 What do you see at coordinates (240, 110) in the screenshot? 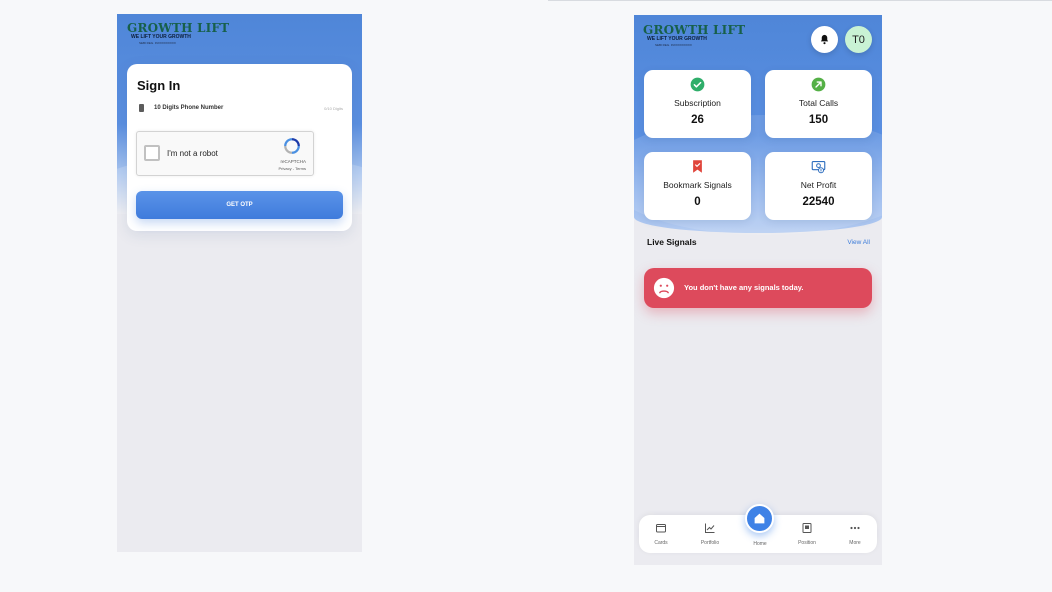
I see `phone-field: 10 Digits Phone Number 0/10 Digits` at bounding box center [240, 110].